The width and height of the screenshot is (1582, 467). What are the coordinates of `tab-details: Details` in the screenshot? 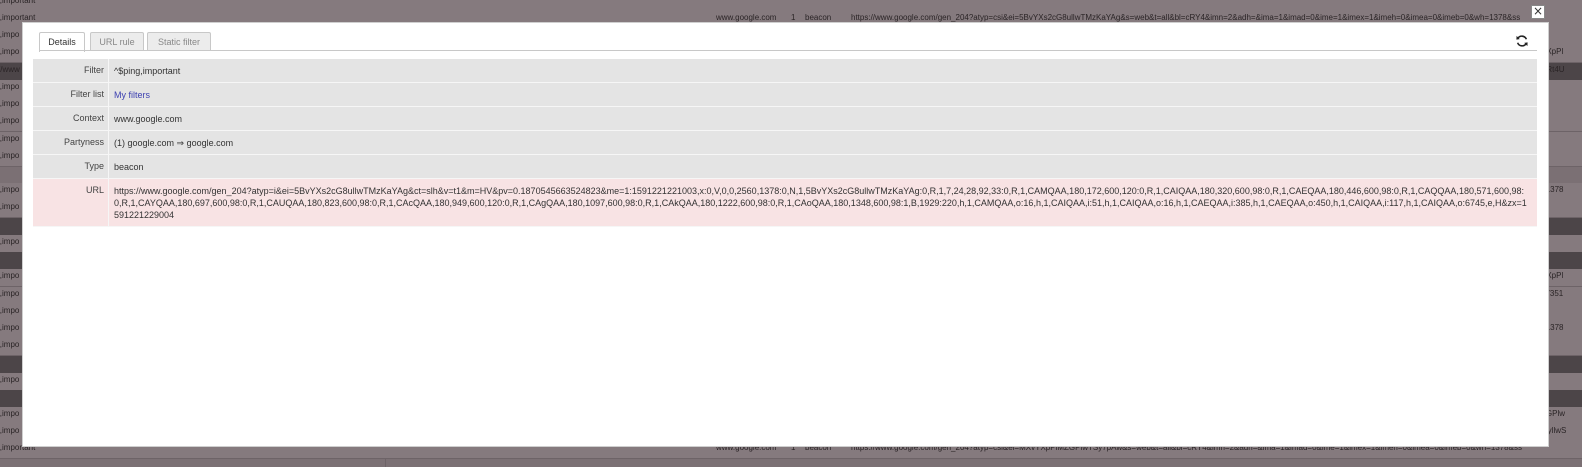 It's located at (62, 42).